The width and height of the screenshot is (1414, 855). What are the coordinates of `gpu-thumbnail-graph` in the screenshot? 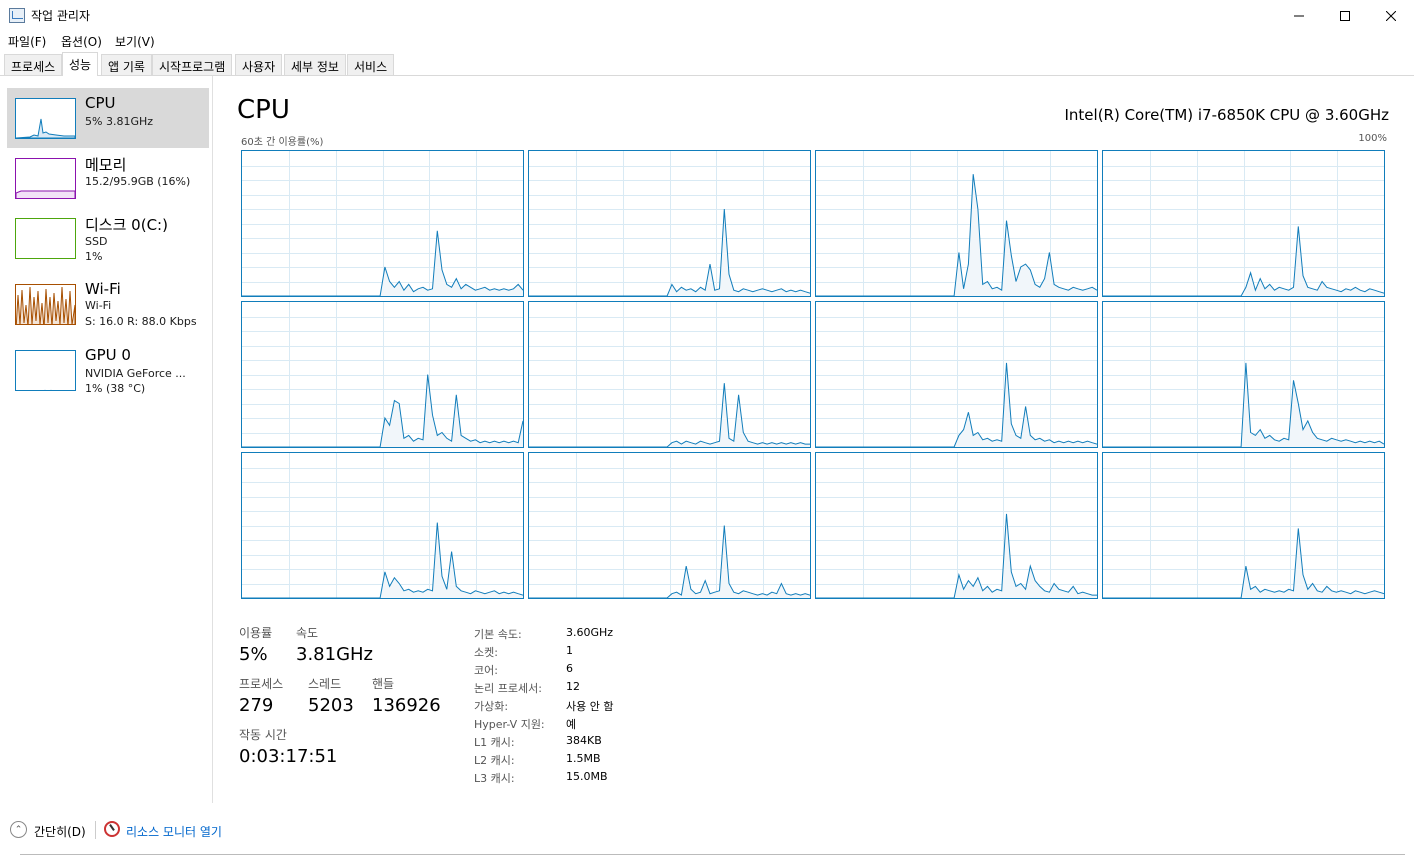 It's located at (45, 370).